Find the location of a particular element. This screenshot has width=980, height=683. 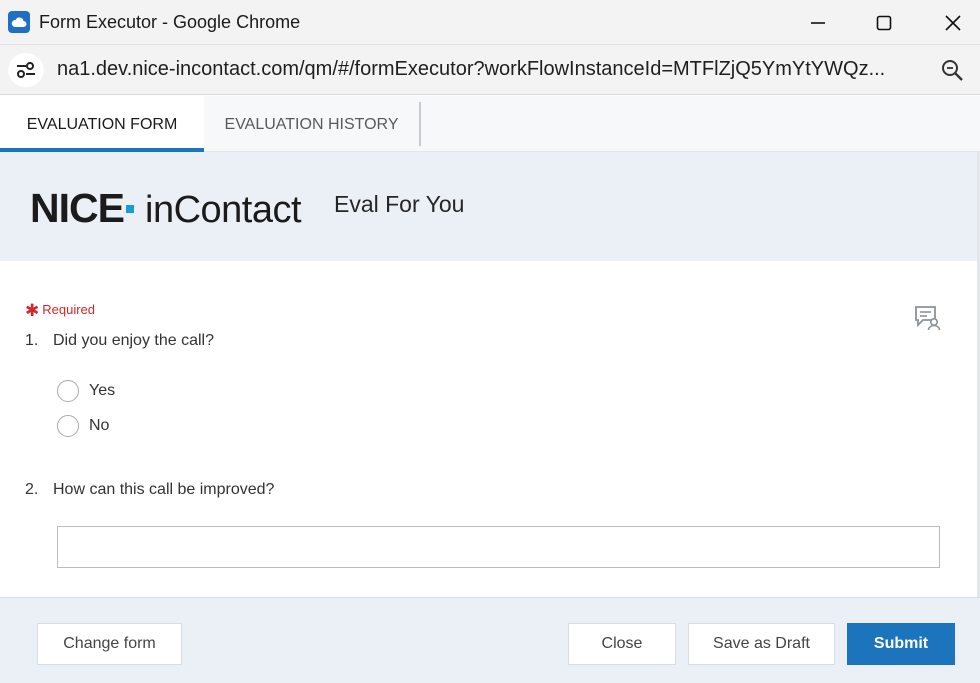

comment-reviewer-icon is located at coordinates (927, 320).